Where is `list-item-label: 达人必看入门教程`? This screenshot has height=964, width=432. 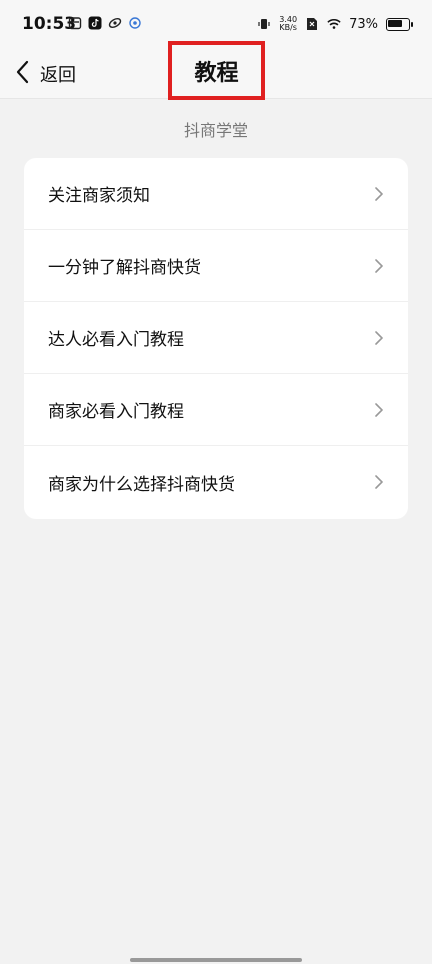 list-item-label: 达人必看入门教程 is located at coordinates (116, 340).